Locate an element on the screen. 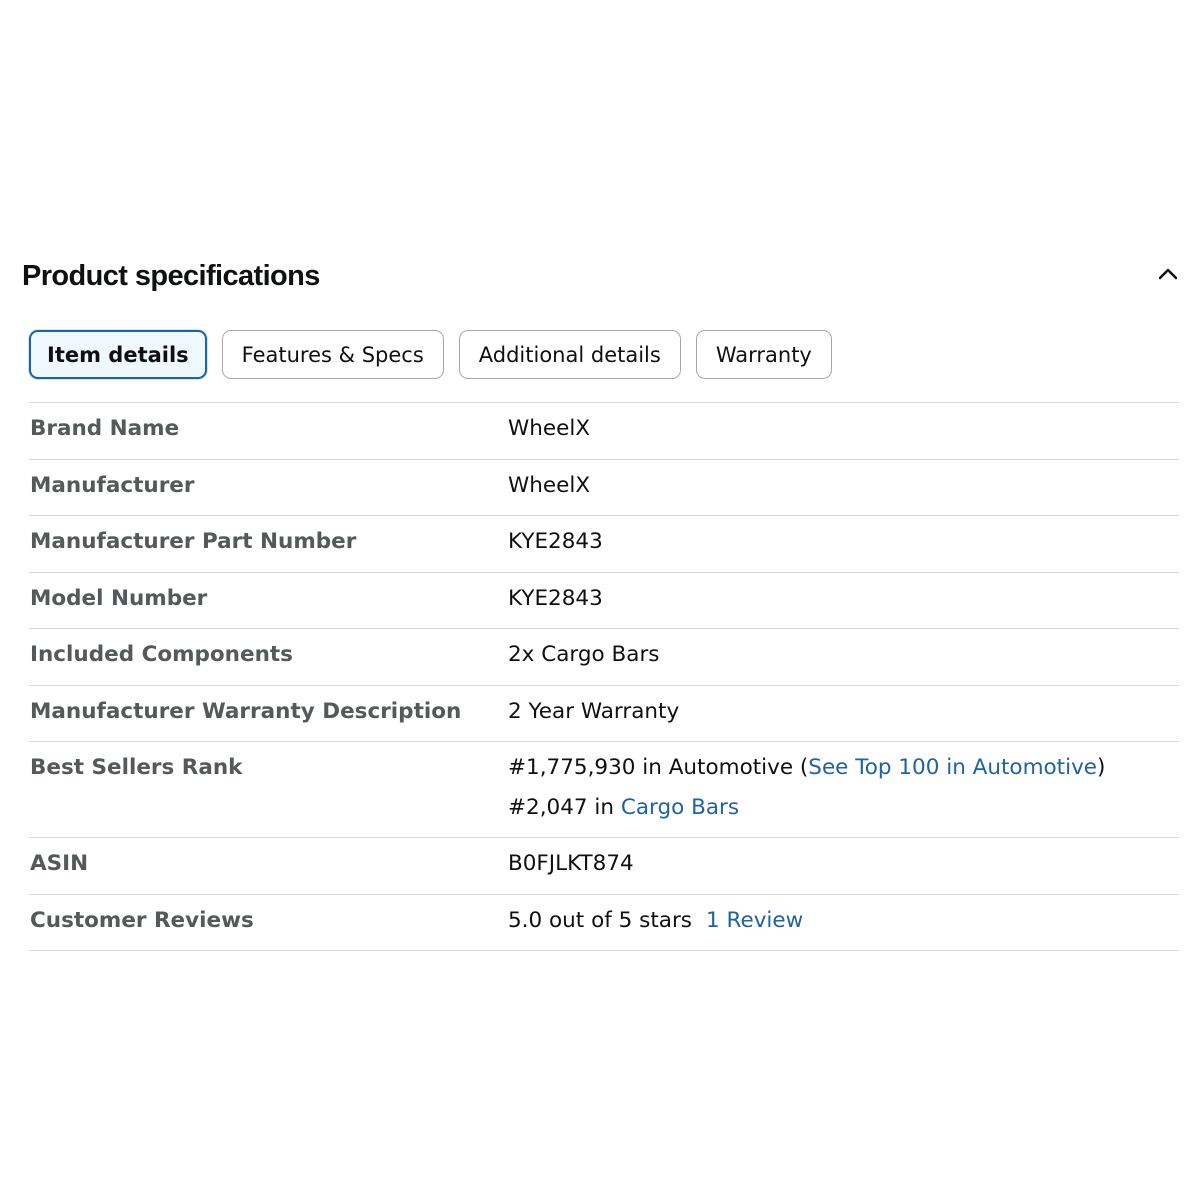 This screenshot has height=1200, width=1200. tab-warranty: Warranty is located at coordinates (763, 354).